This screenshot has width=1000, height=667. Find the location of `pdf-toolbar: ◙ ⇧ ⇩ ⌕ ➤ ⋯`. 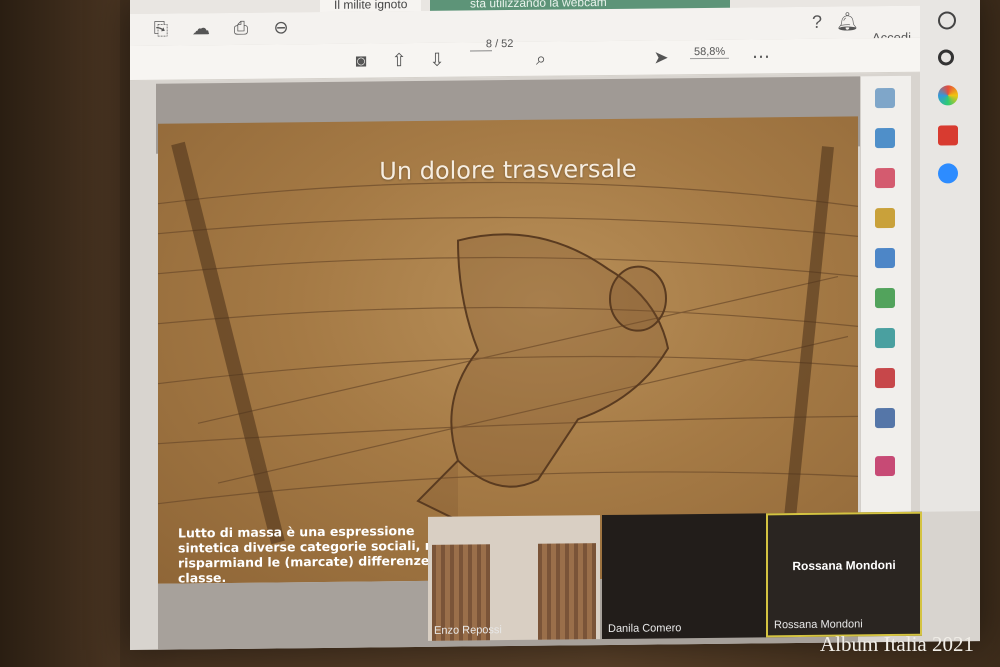

pdf-toolbar: ◙ ⇧ ⇩ ⌕ ➤ ⋯ is located at coordinates (540, 59).